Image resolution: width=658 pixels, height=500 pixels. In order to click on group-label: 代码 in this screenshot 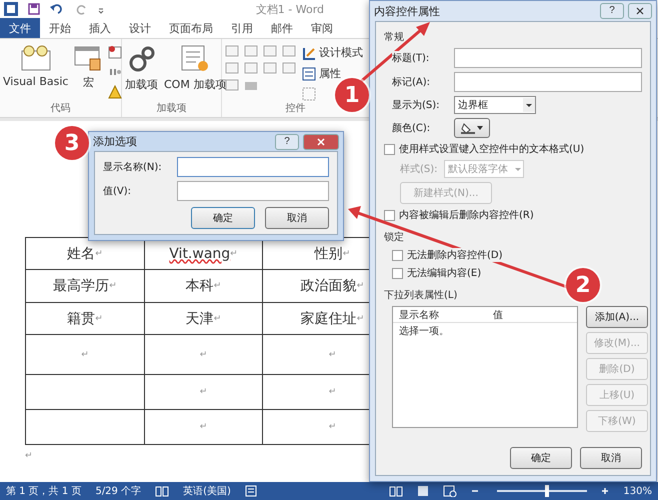, I will do `click(61, 108)`.